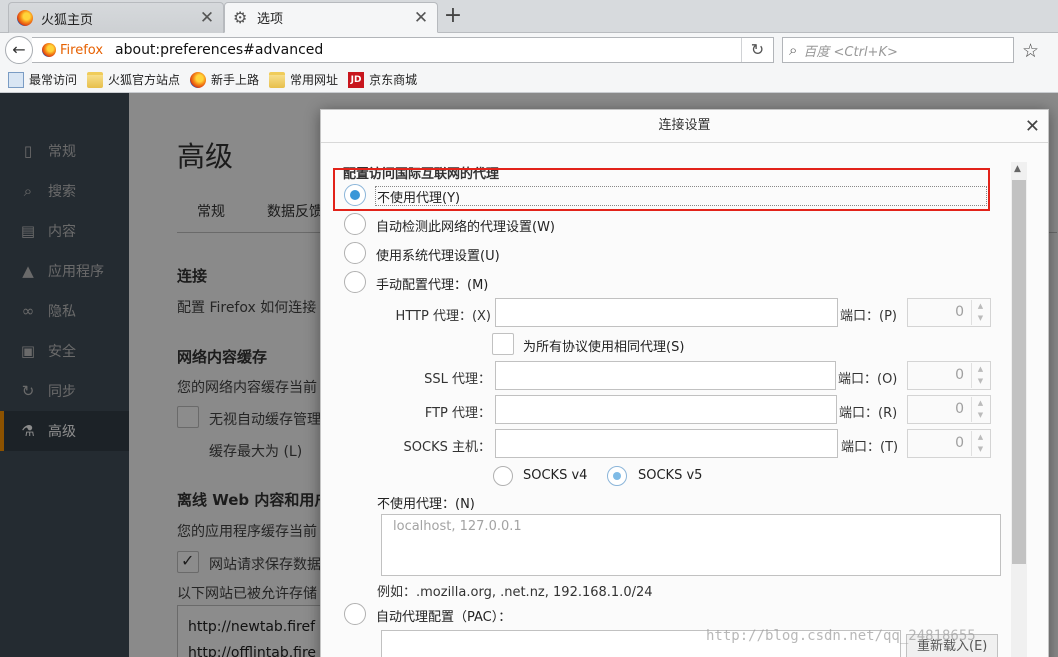 The width and height of the screenshot is (1058, 657). Describe the element at coordinates (670, 475) in the screenshot. I see `socks-v5-label: SOCKS v5` at that location.